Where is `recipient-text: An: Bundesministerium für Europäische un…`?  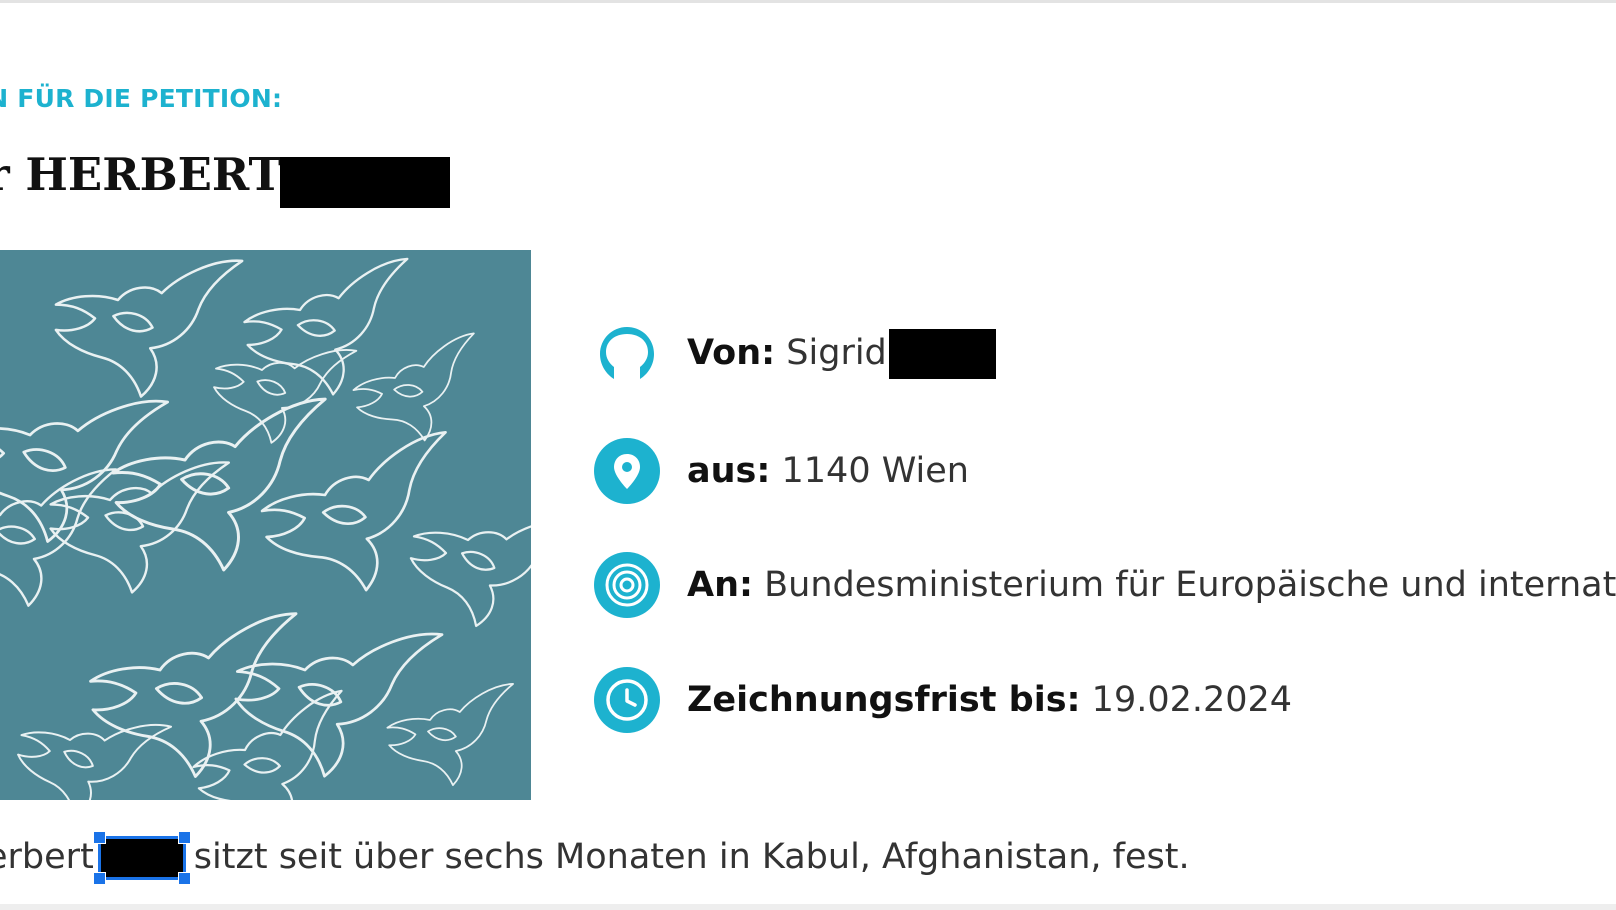 recipient-text: An: Bundesministerium für Europäische un… is located at coordinates (1151, 585).